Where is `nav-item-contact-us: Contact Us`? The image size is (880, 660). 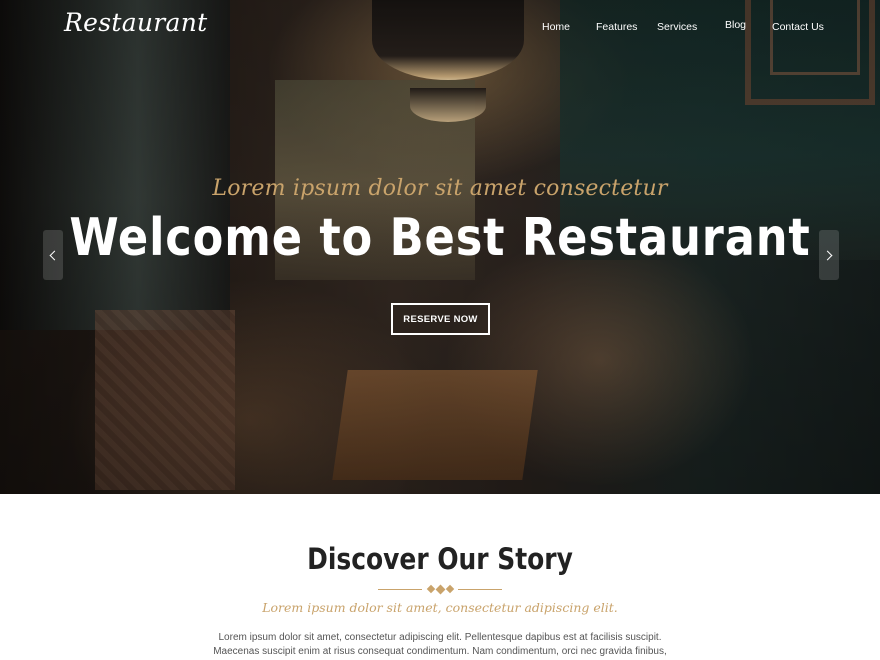
nav-item-contact-us: Contact Us is located at coordinates (798, 27).